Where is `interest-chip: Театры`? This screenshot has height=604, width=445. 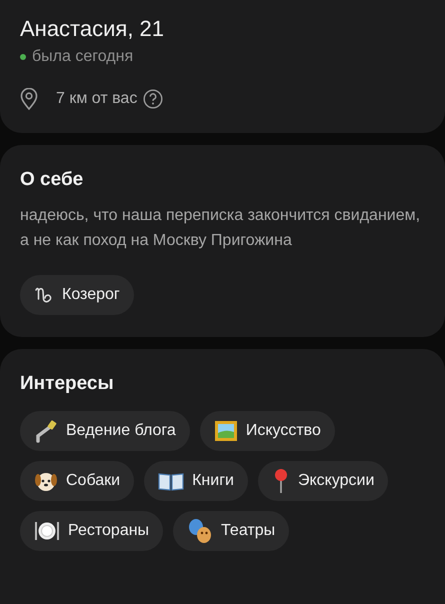 interest-chip: Театры is located at coordinates (231, 531).